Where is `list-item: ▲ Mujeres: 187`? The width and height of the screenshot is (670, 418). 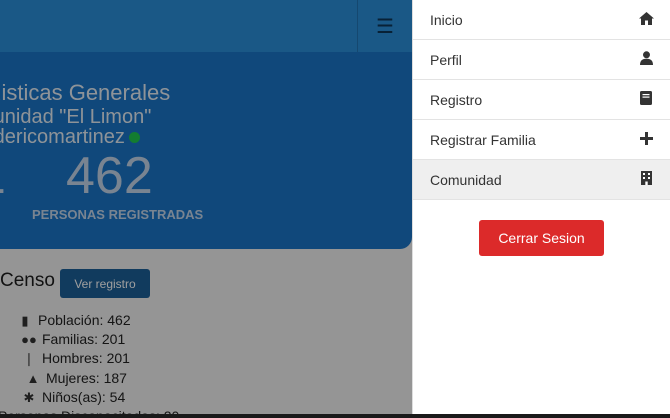 list-item: ▲ Mujeres: 187 is located at coordinates (75, 378).